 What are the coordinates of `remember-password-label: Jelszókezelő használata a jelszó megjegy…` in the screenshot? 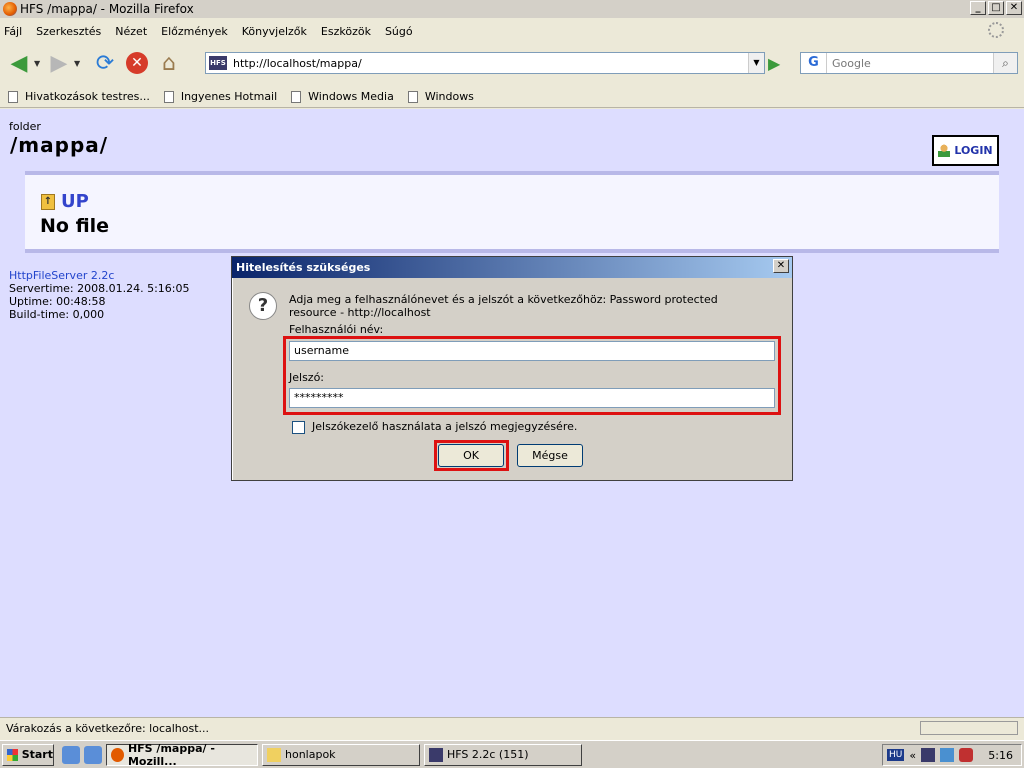 It's located at (445, 426).